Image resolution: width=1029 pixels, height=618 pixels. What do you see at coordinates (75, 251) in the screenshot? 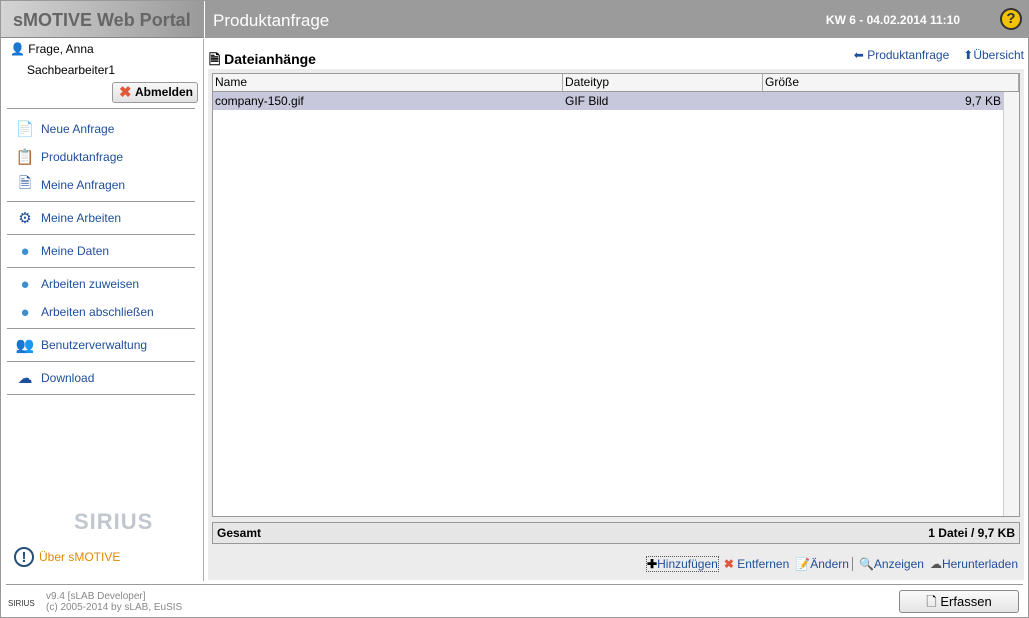
I see `nav-label: Meine Daten` at bounding box center [75, 251].